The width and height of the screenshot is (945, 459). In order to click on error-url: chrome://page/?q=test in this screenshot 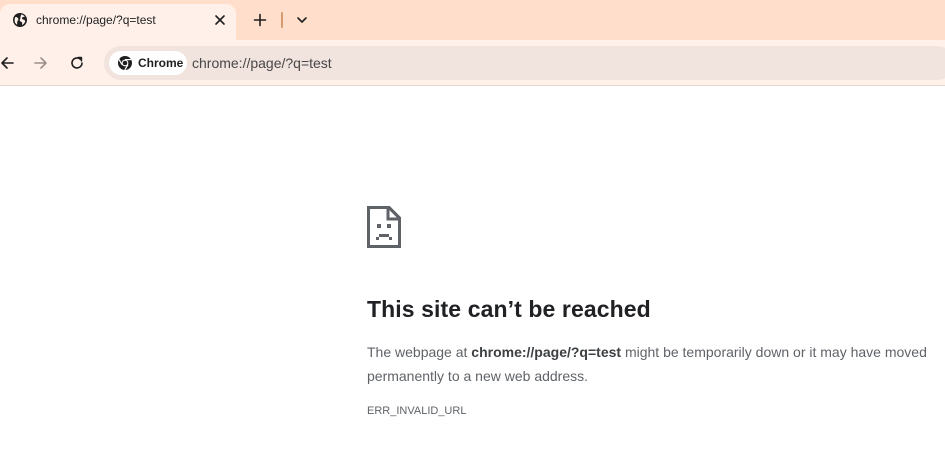, I will do `click(546, 352)`.